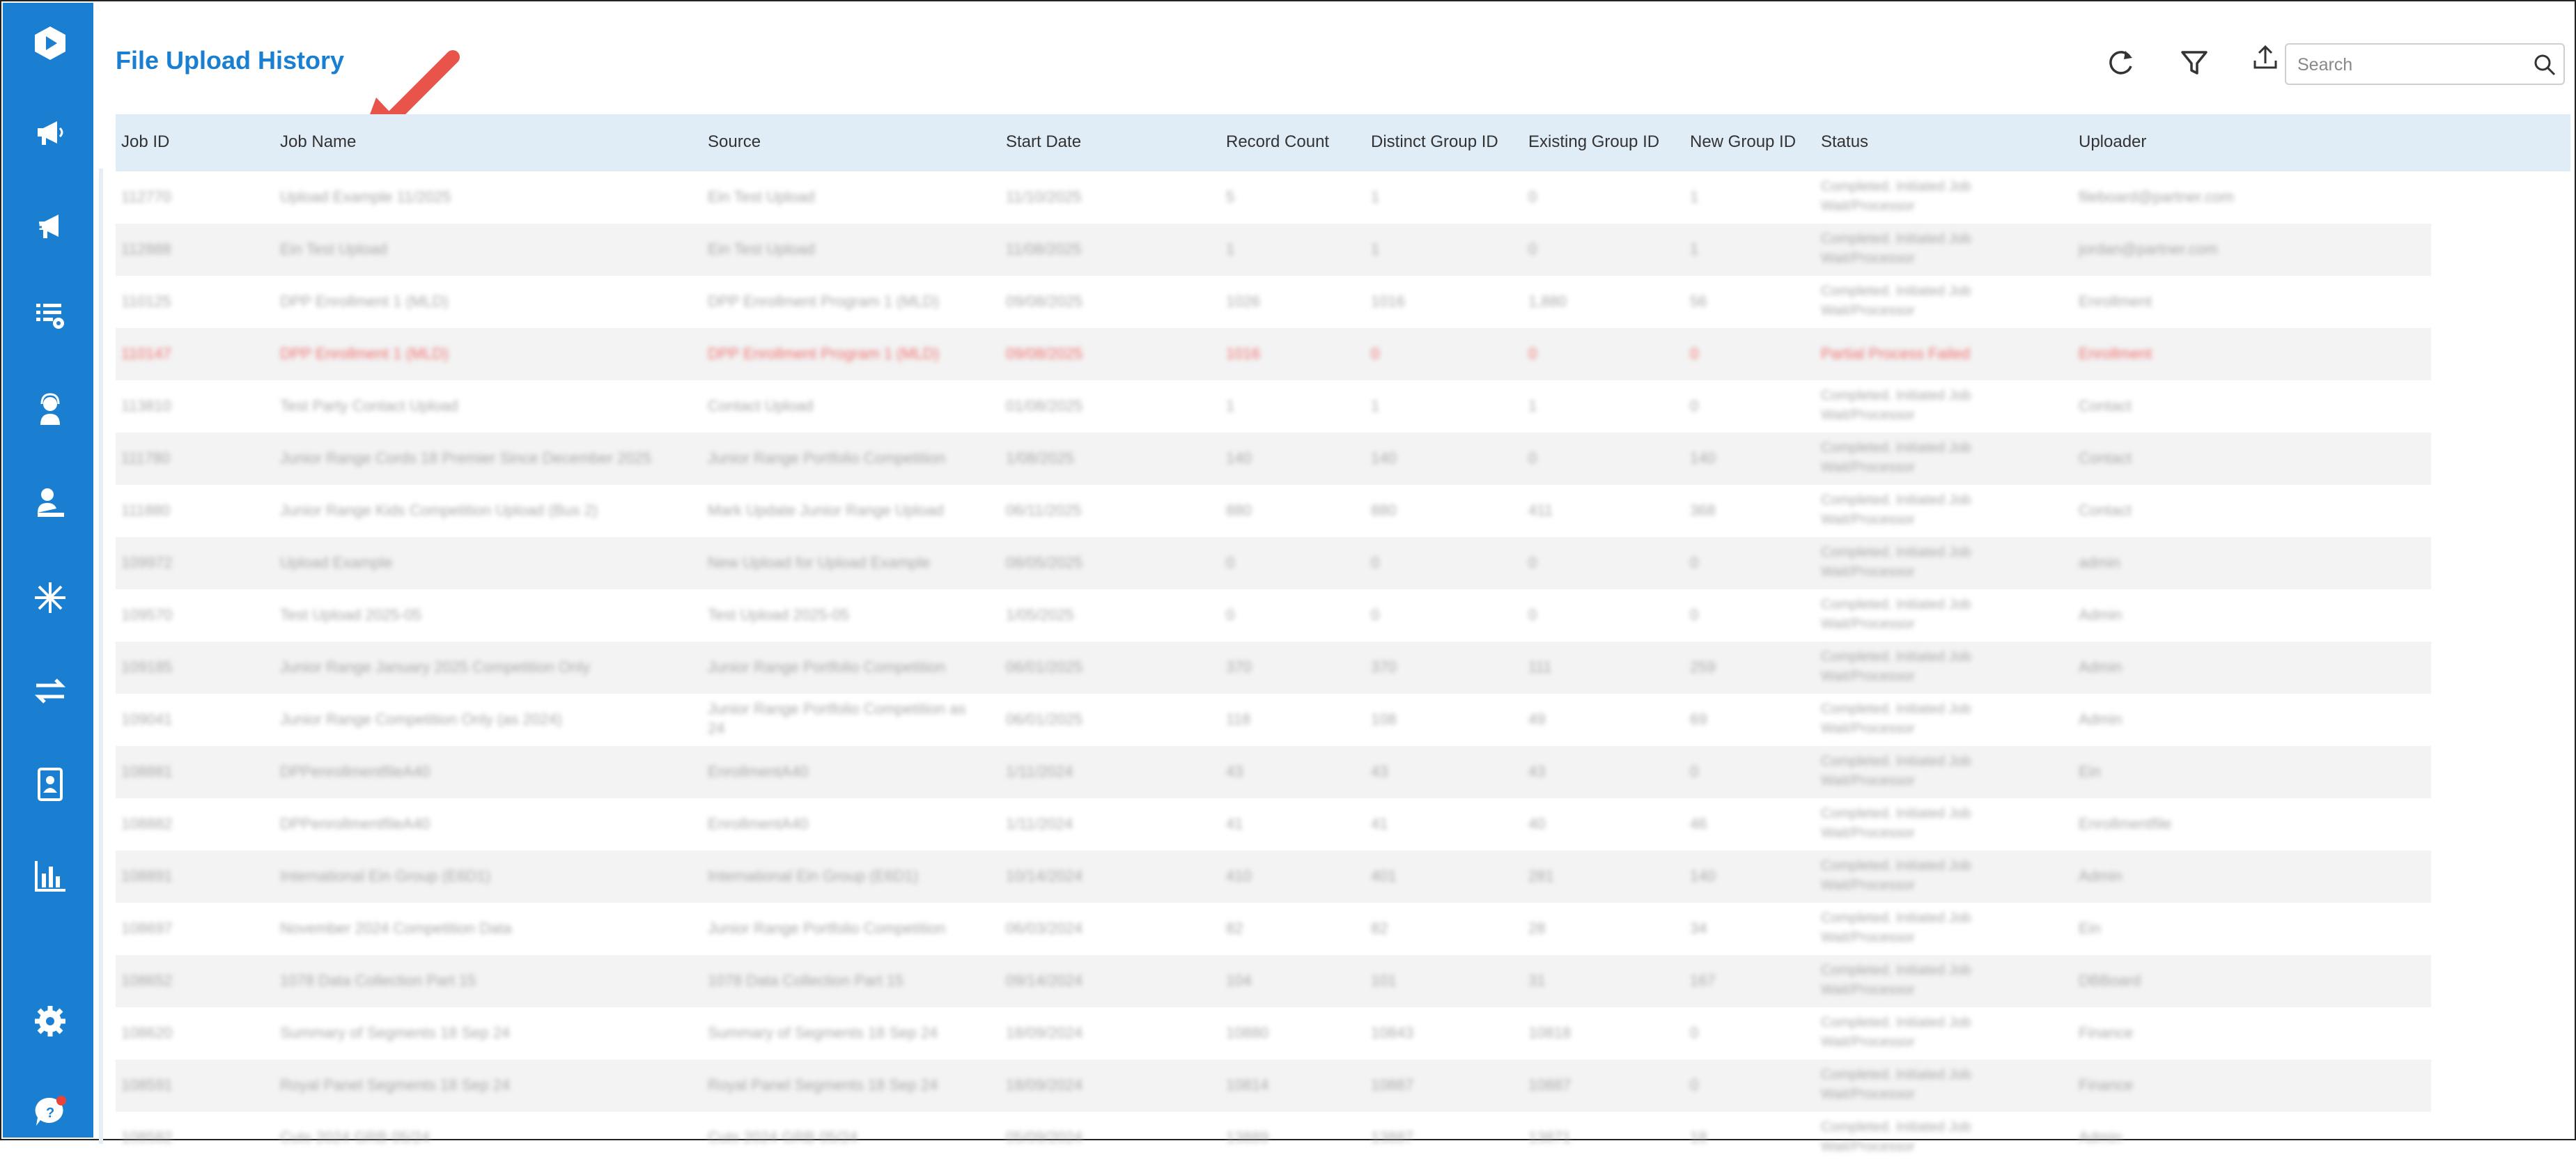  What do you see at coordinates (1550, 1137) in the screenshot?
I see `cell-existing-group-id: 13871` at bounding box center [1550, 1137].